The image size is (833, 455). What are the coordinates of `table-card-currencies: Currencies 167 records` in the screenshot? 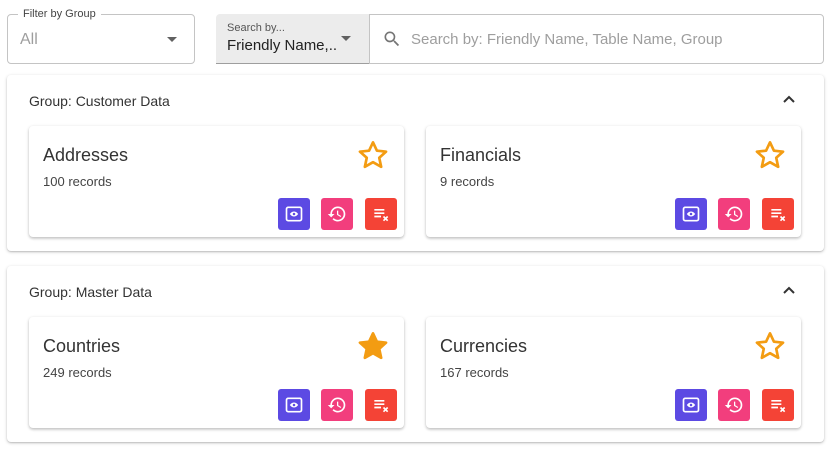 It's located at (613, 372).